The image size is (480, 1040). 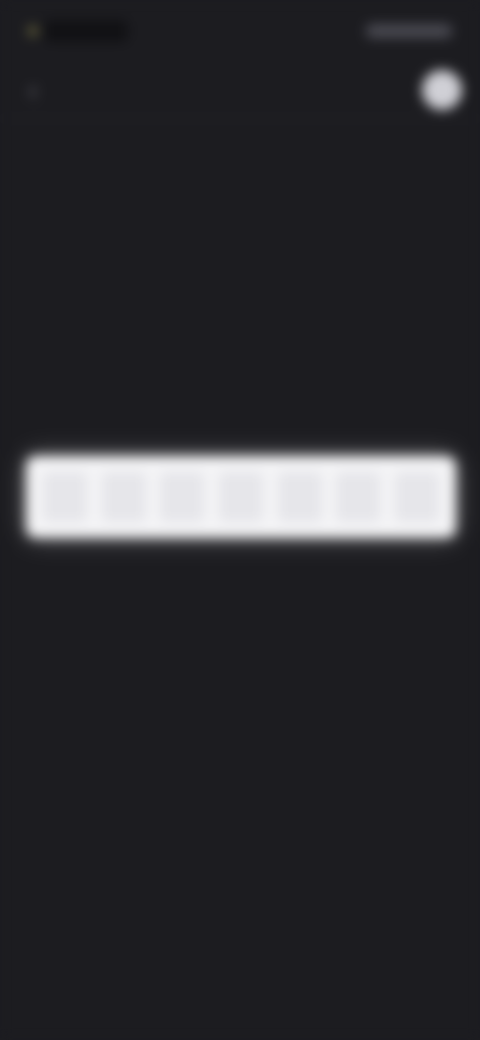 I want to click on status-bar, so click(x=240, y=31).